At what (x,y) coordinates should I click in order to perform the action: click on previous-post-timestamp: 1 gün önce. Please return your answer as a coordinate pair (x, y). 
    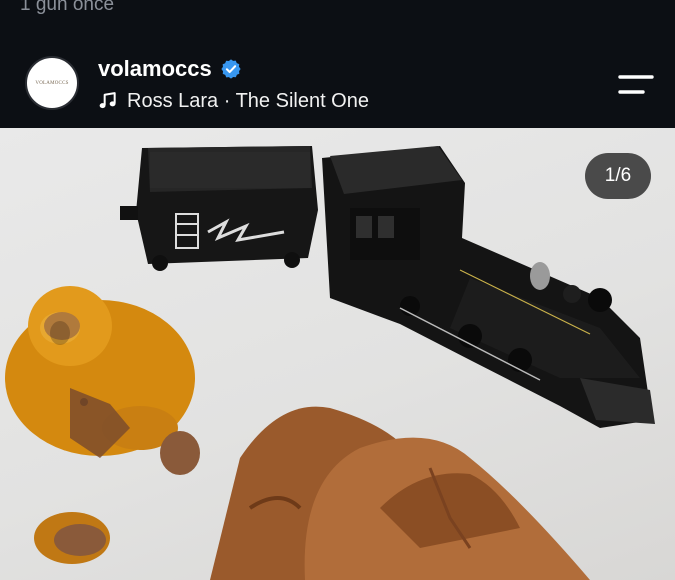
    Looking at the image, I should click on (67, 7).